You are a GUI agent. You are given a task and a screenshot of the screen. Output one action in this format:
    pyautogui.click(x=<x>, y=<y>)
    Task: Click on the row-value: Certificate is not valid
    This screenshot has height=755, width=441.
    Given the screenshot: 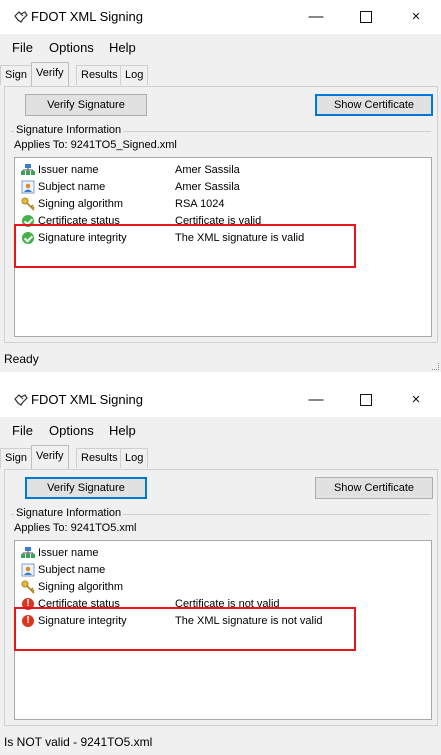 What is the action you would take?
    pyautogui.click(x=227, y=604)
    